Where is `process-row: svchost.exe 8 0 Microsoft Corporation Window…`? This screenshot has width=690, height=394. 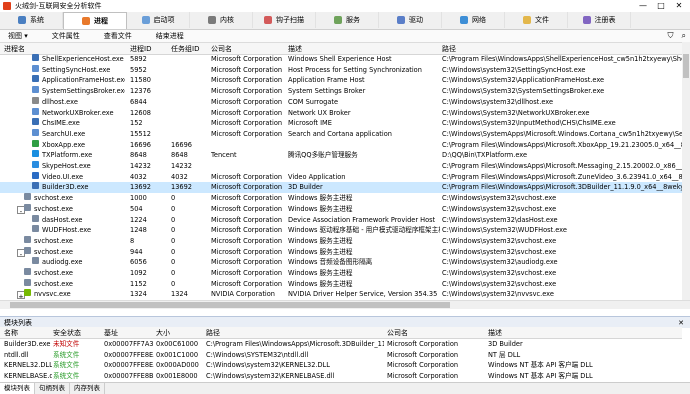
process-row: svchost.exe 8 0 Microsoft Corporation Window… is located at coordinates (345, 241).